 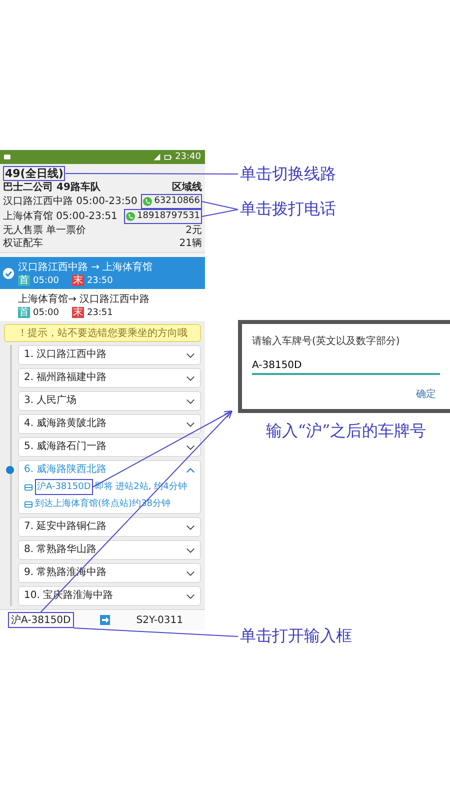 I want to click on direction-title: 上海体育馆→ 汉口路江西中路, so click(x=84, y=299).